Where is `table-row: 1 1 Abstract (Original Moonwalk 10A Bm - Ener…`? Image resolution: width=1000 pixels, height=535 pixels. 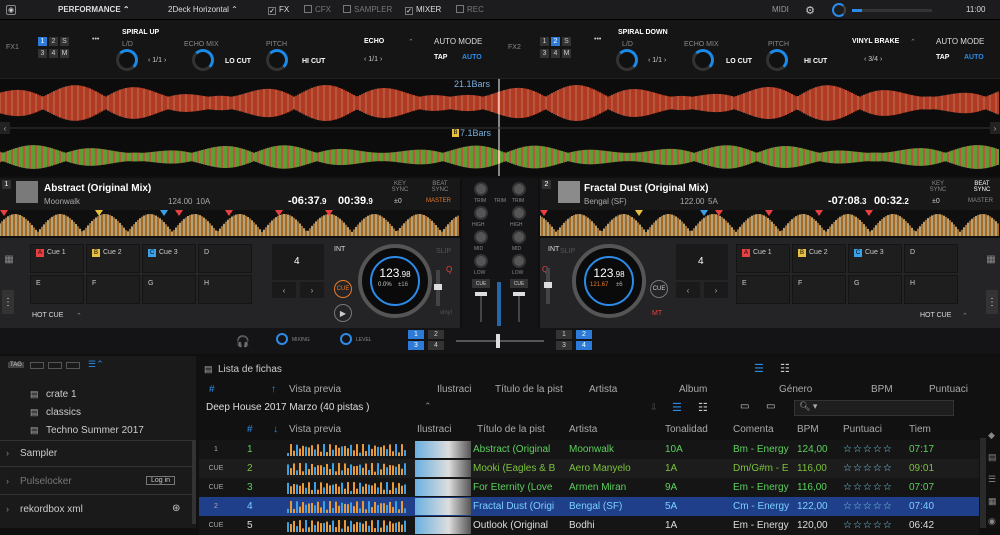 table-row: 1 1 Abstract (Original Moonwalk 10A Bm - Ener… is located at coordinates (589, 449).